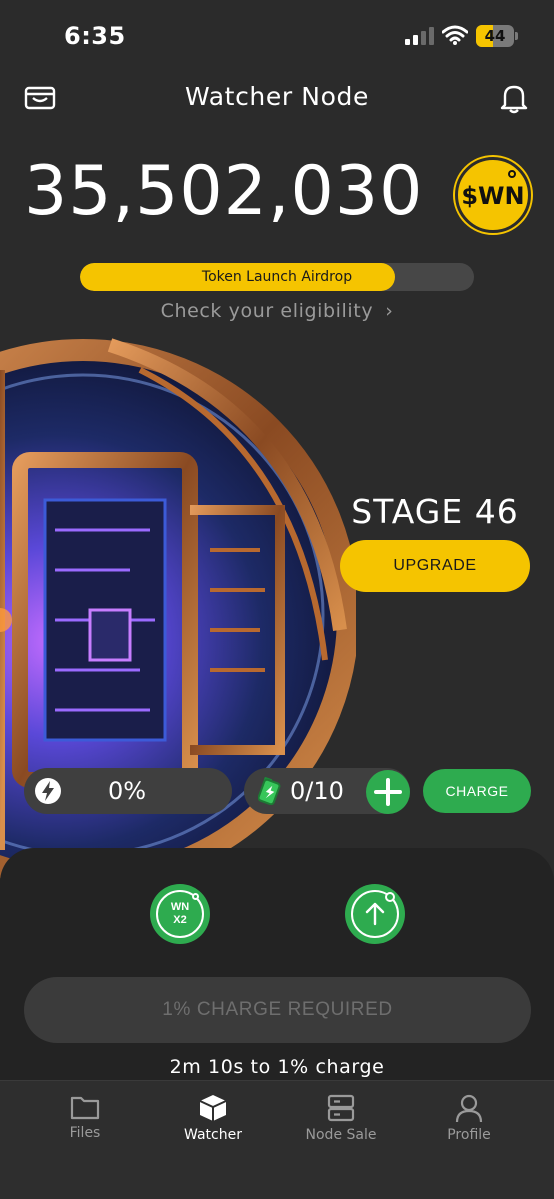 This screenshot has width=554, height=1199. What do you see at coordinates (469, 1108) in the screenshot?
I see `person-icon` at bounding box center [469, 1108].